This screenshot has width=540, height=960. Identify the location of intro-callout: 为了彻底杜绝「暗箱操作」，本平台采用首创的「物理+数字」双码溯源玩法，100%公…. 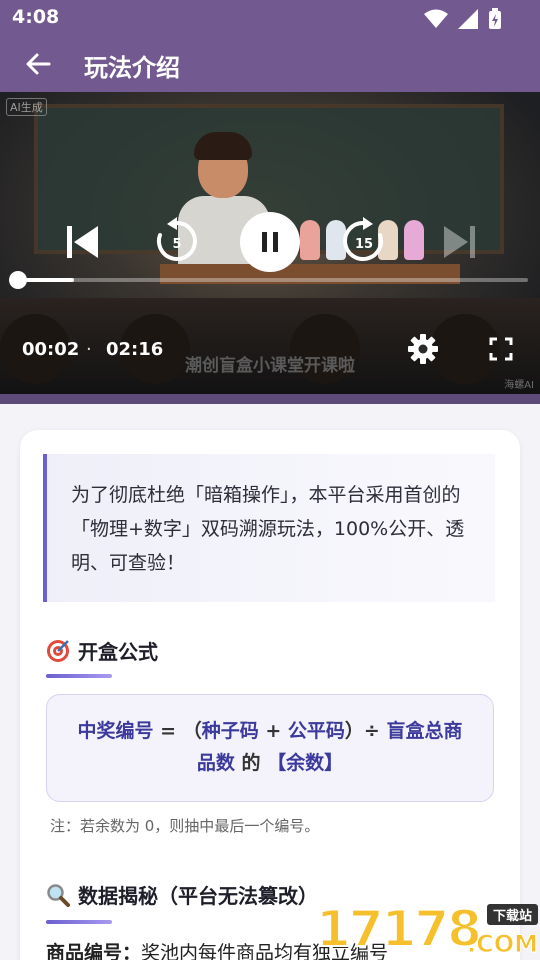
(269, 528).